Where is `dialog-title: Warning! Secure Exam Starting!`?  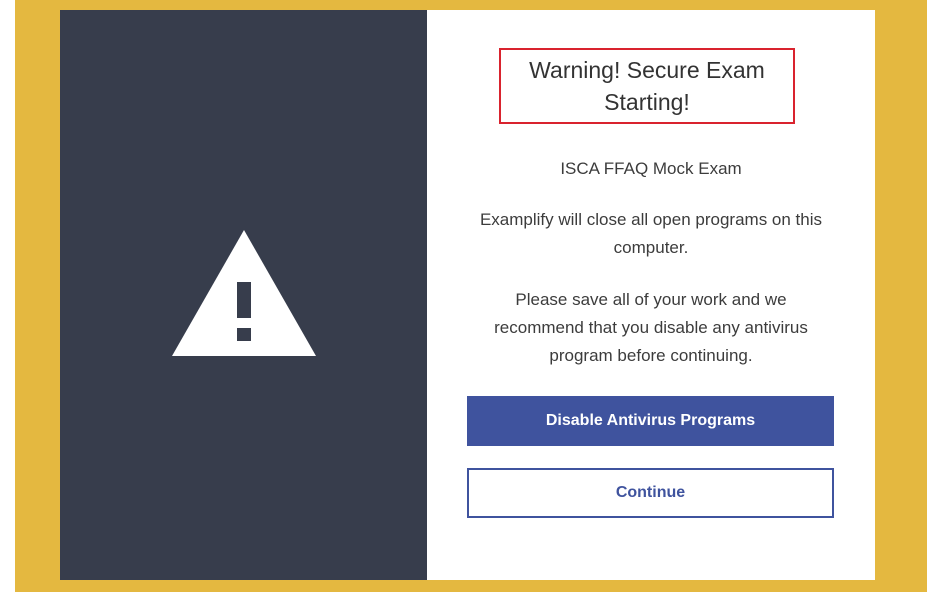 dialog-title: Warning! Secure Exam Starting! is located at coordinates (647, 86).